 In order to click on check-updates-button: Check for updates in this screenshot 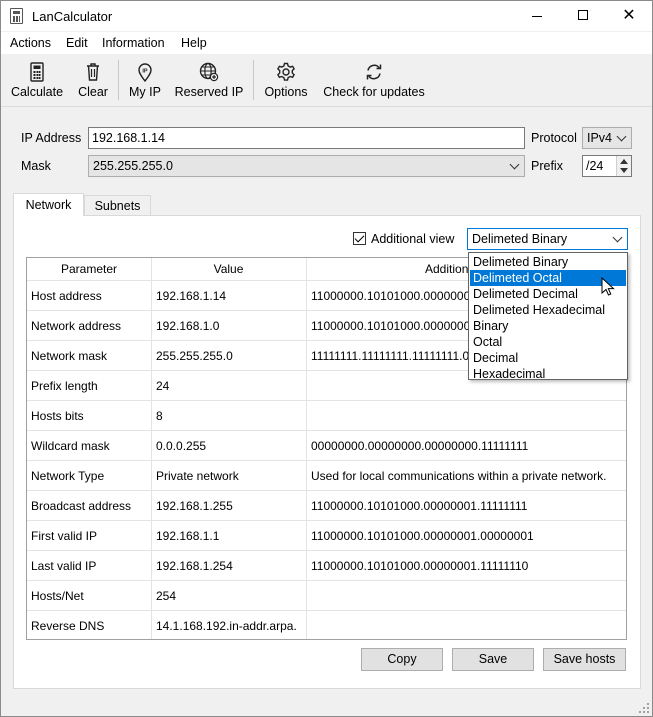, I will do `click(374, 80)`.